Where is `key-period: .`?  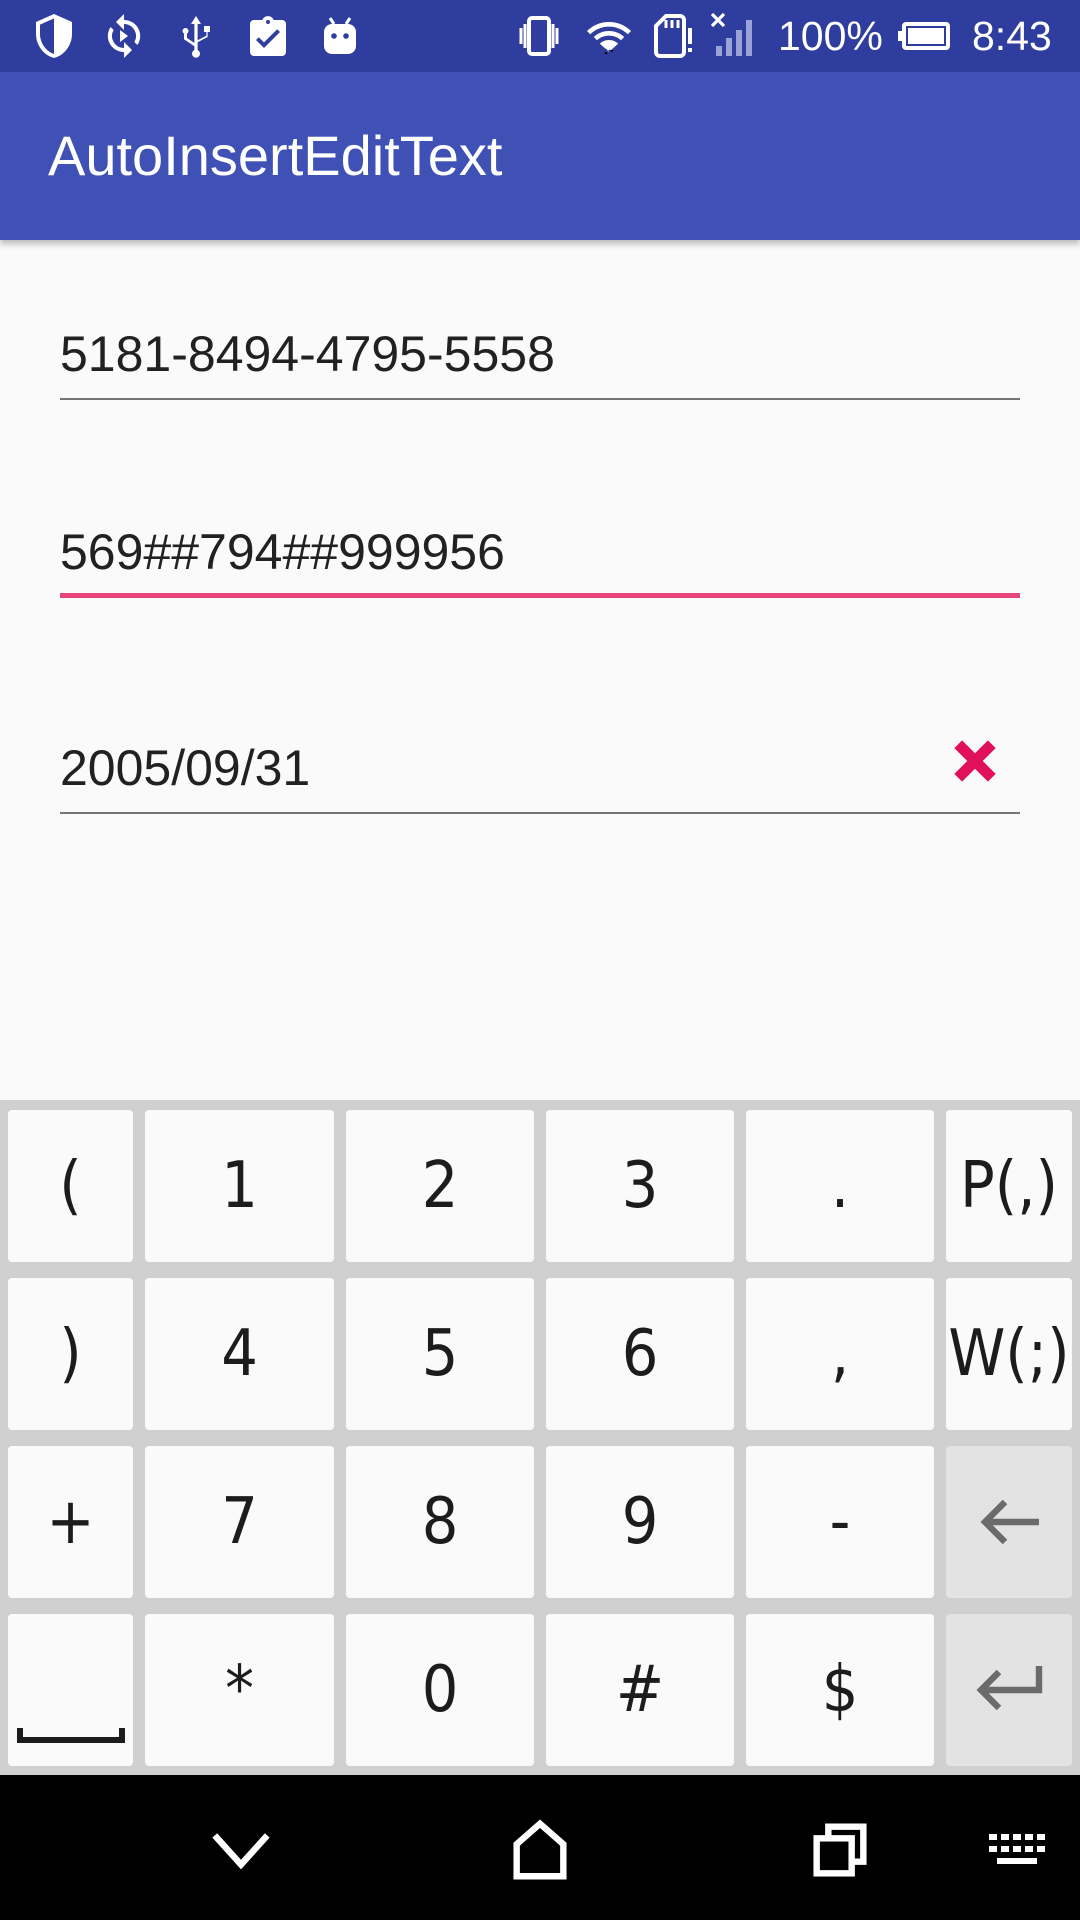 key-period: . is located at coordinates (840, 1186).